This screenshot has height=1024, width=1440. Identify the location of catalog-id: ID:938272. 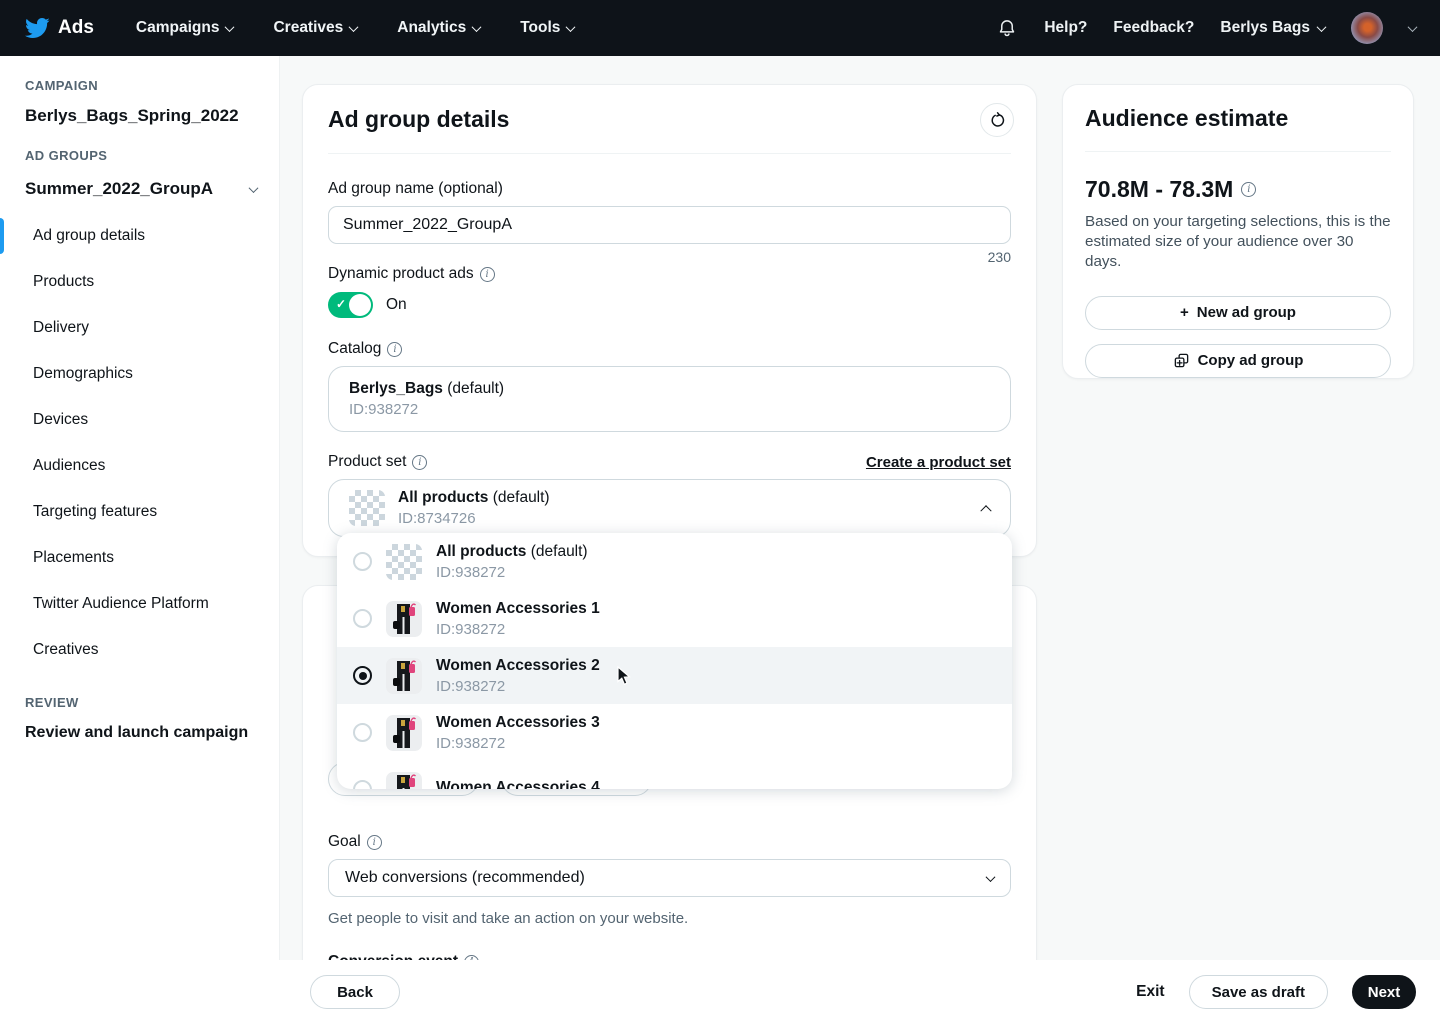
(384, 409).